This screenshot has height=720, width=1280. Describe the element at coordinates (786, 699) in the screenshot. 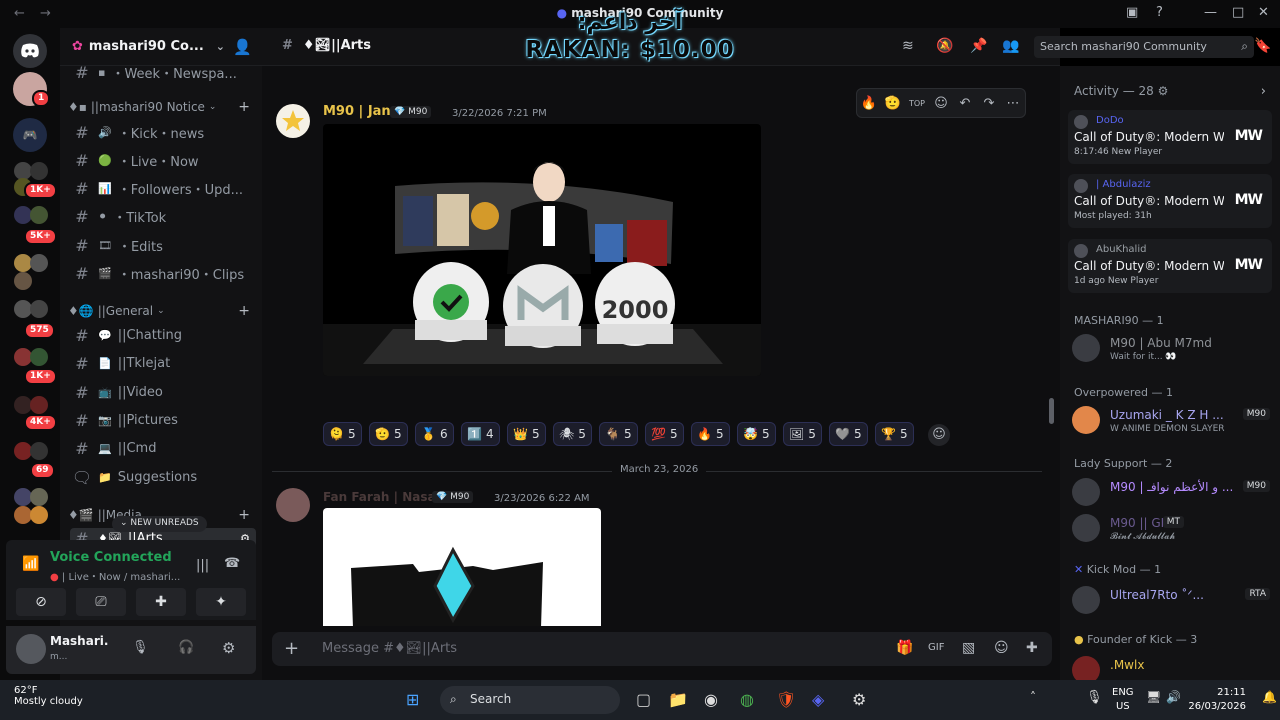

I see `brave-icon: 🛡` at that location.